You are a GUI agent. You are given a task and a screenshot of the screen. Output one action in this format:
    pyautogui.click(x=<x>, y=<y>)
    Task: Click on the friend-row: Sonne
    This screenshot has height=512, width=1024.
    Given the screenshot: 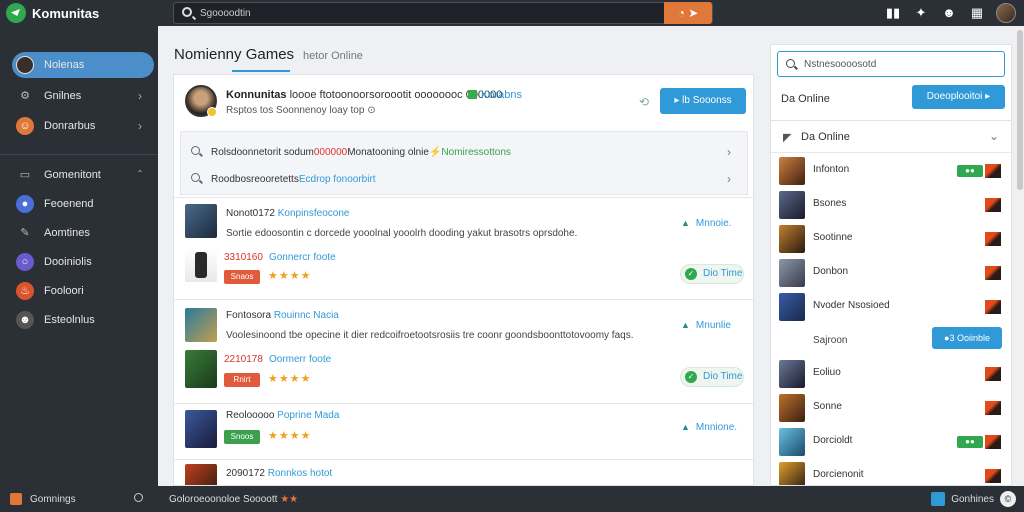 What is the action you would take?
    pyautogui.click(x=891, y=408)
    